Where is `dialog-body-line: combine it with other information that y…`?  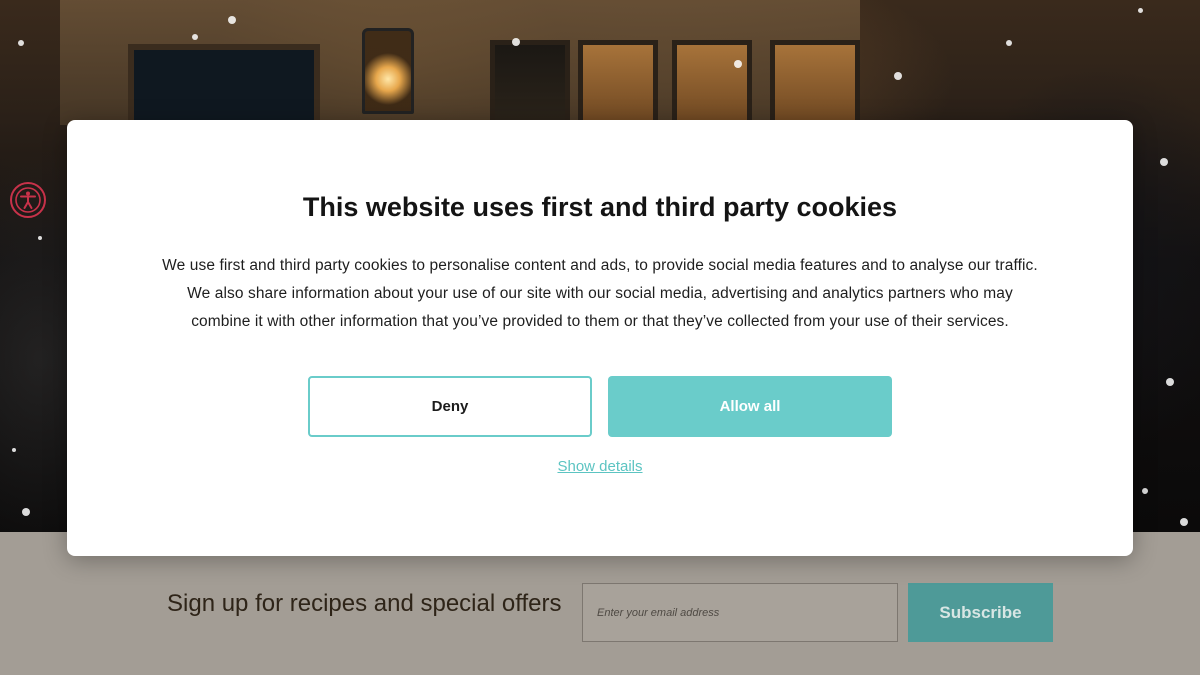
dialog-body-line: combine it with other information that y… is located at coordinates (600, 321).